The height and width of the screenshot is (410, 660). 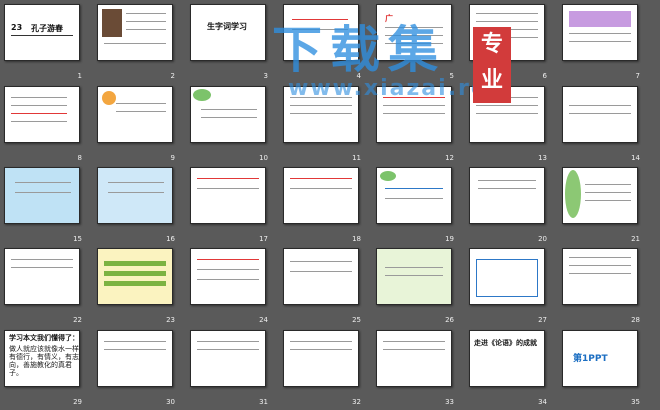 I want to click on slide-number: 22, so click(x=77, y=320).